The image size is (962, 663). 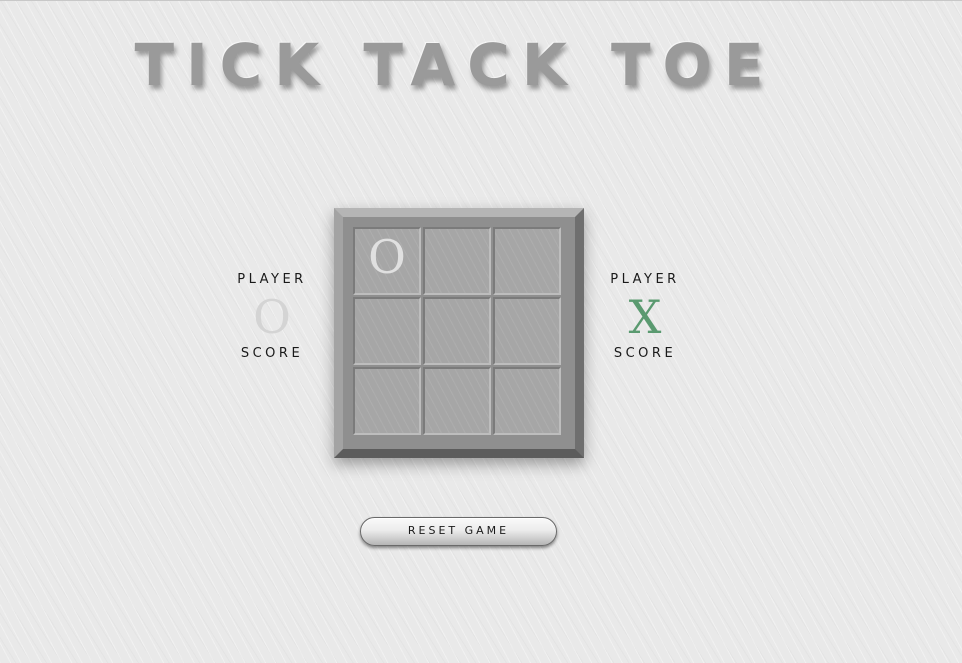 I want to click on player-x-panel: PLAYER X SCORE, so click(x=645, y=317).